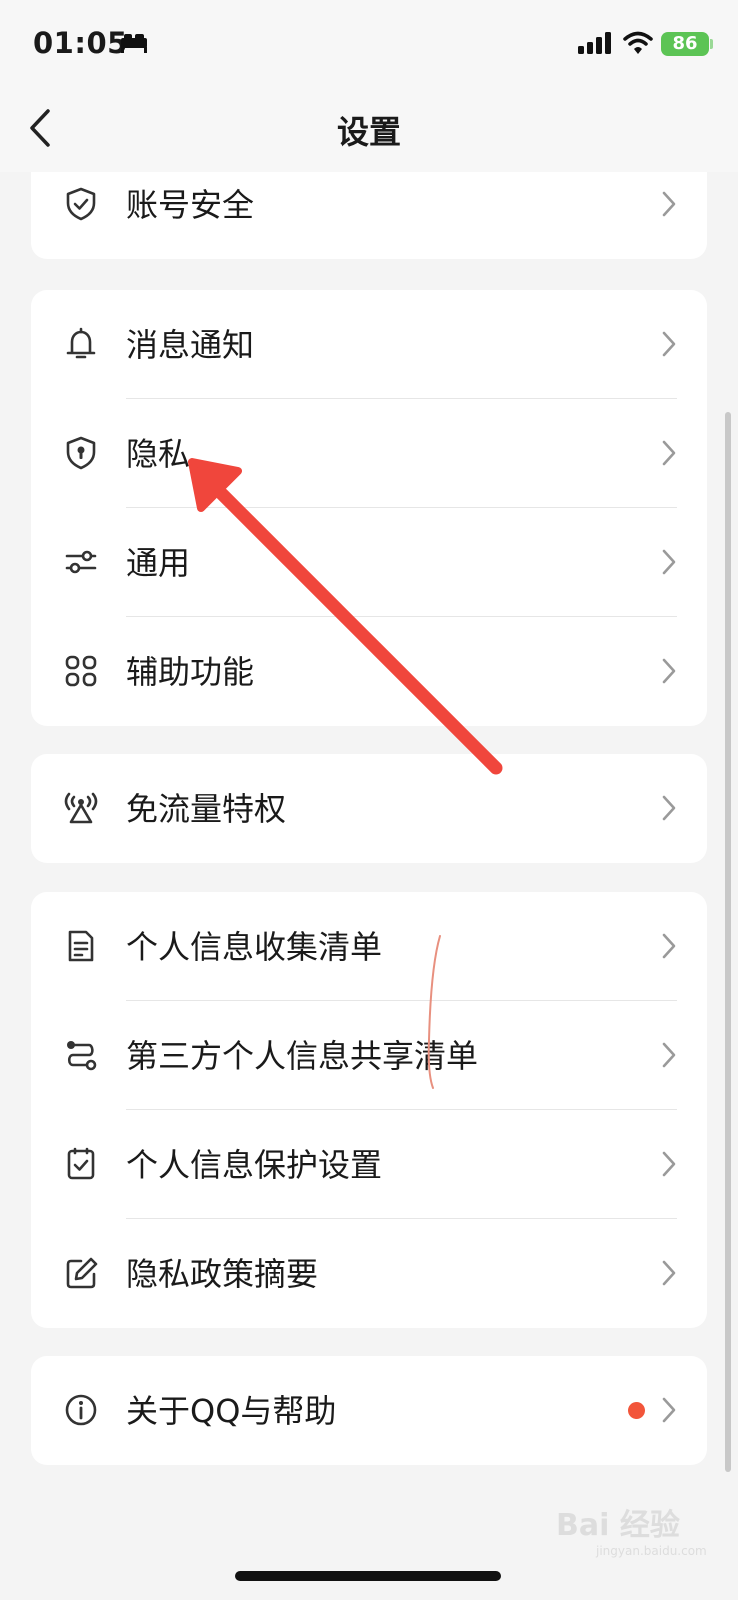 The width and height of the screenshot is (738, 1600). Describe the element at coordinates (81, 343) in the screenshot. I see `bell-icon` at that location.